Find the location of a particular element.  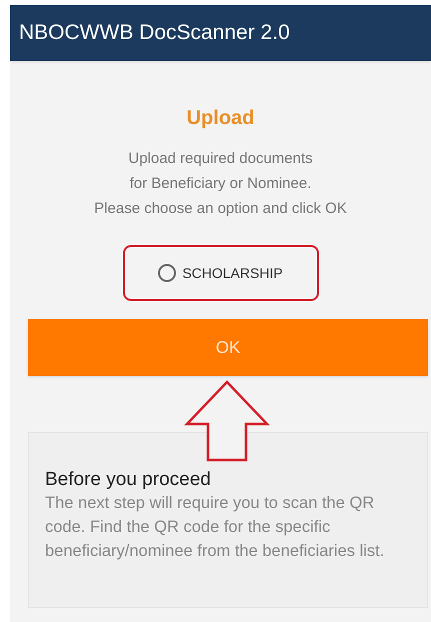

message-line: Please choose an option and click OK is located at coordinates (220, 209).